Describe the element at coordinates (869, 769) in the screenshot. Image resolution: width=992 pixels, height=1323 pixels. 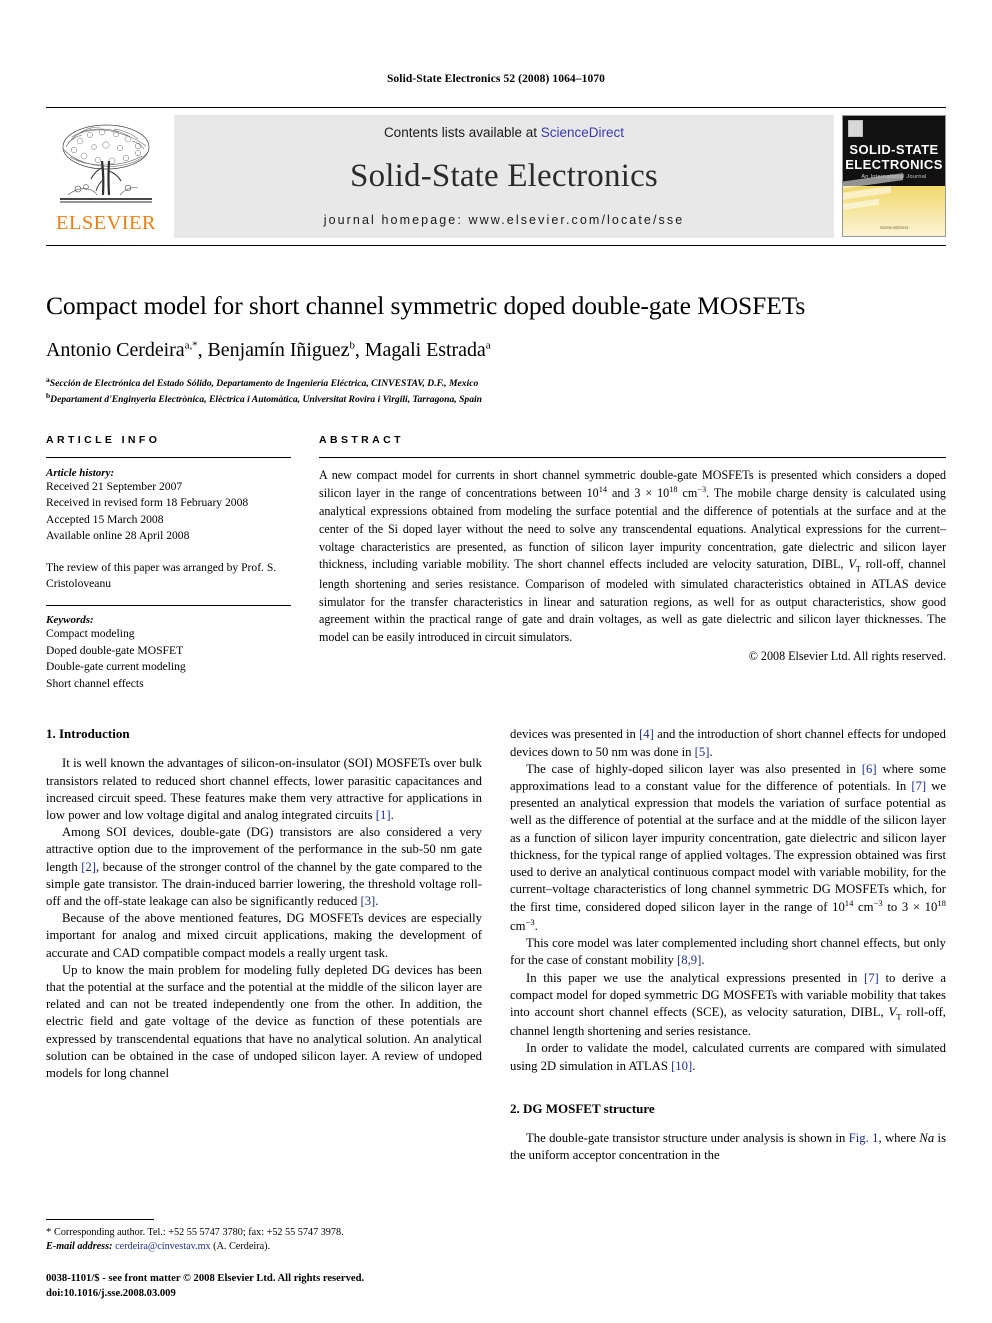
I see `citation-6: [6]` at that location.